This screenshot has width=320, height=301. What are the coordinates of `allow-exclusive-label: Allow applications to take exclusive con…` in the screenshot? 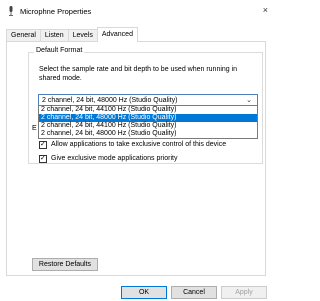 It's located at (139, 144).